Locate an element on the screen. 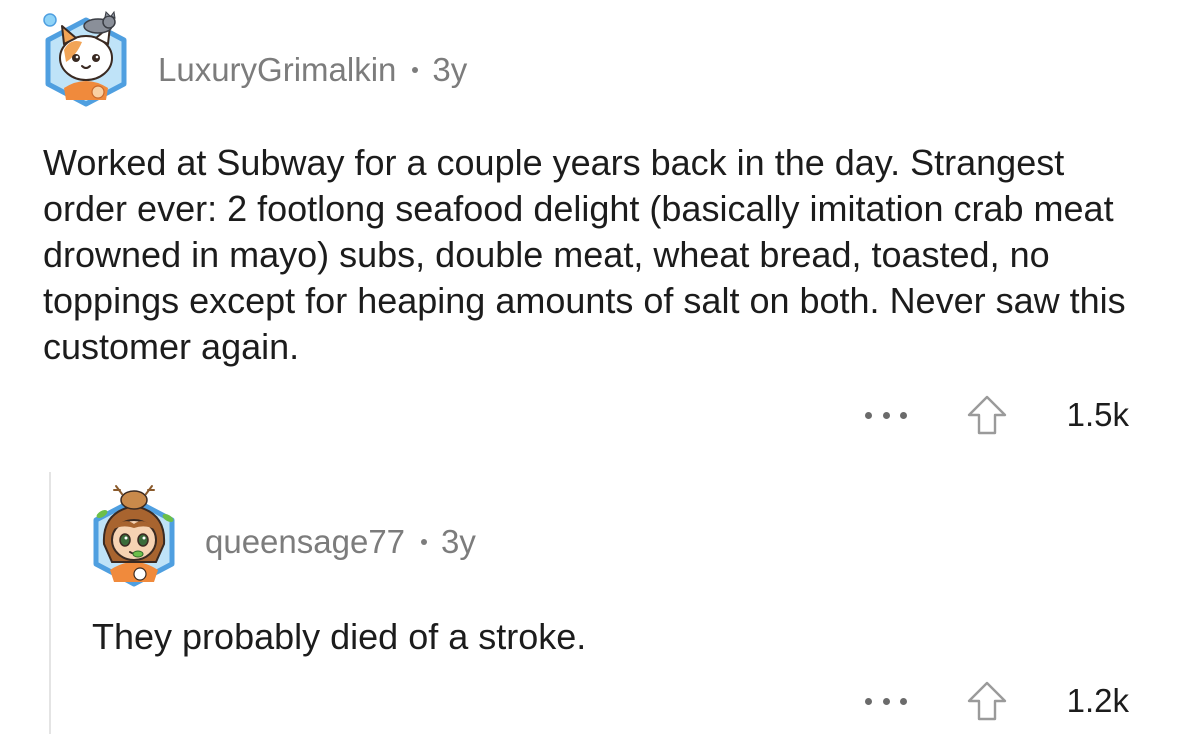  reply-user-avatar is located at coordinates (134, 533).